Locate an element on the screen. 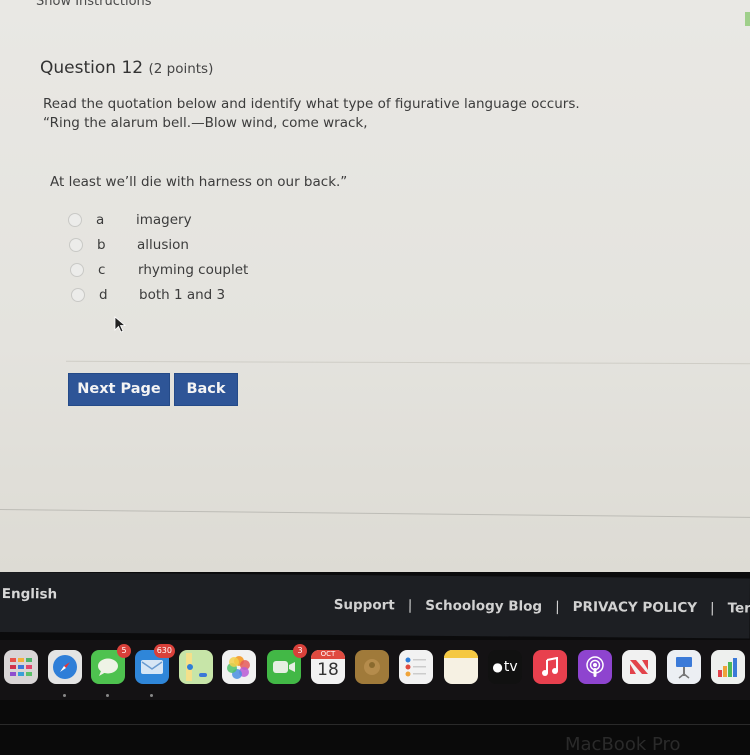  macos-dock: 5 630 3 OCT 18 ● tv is located at coordinates (375, 670).